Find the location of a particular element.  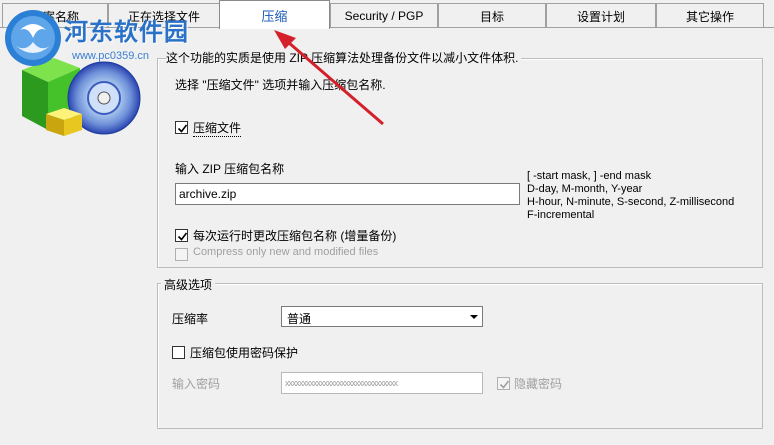

hide-password-checkbox is located at coordinates (503, 383).